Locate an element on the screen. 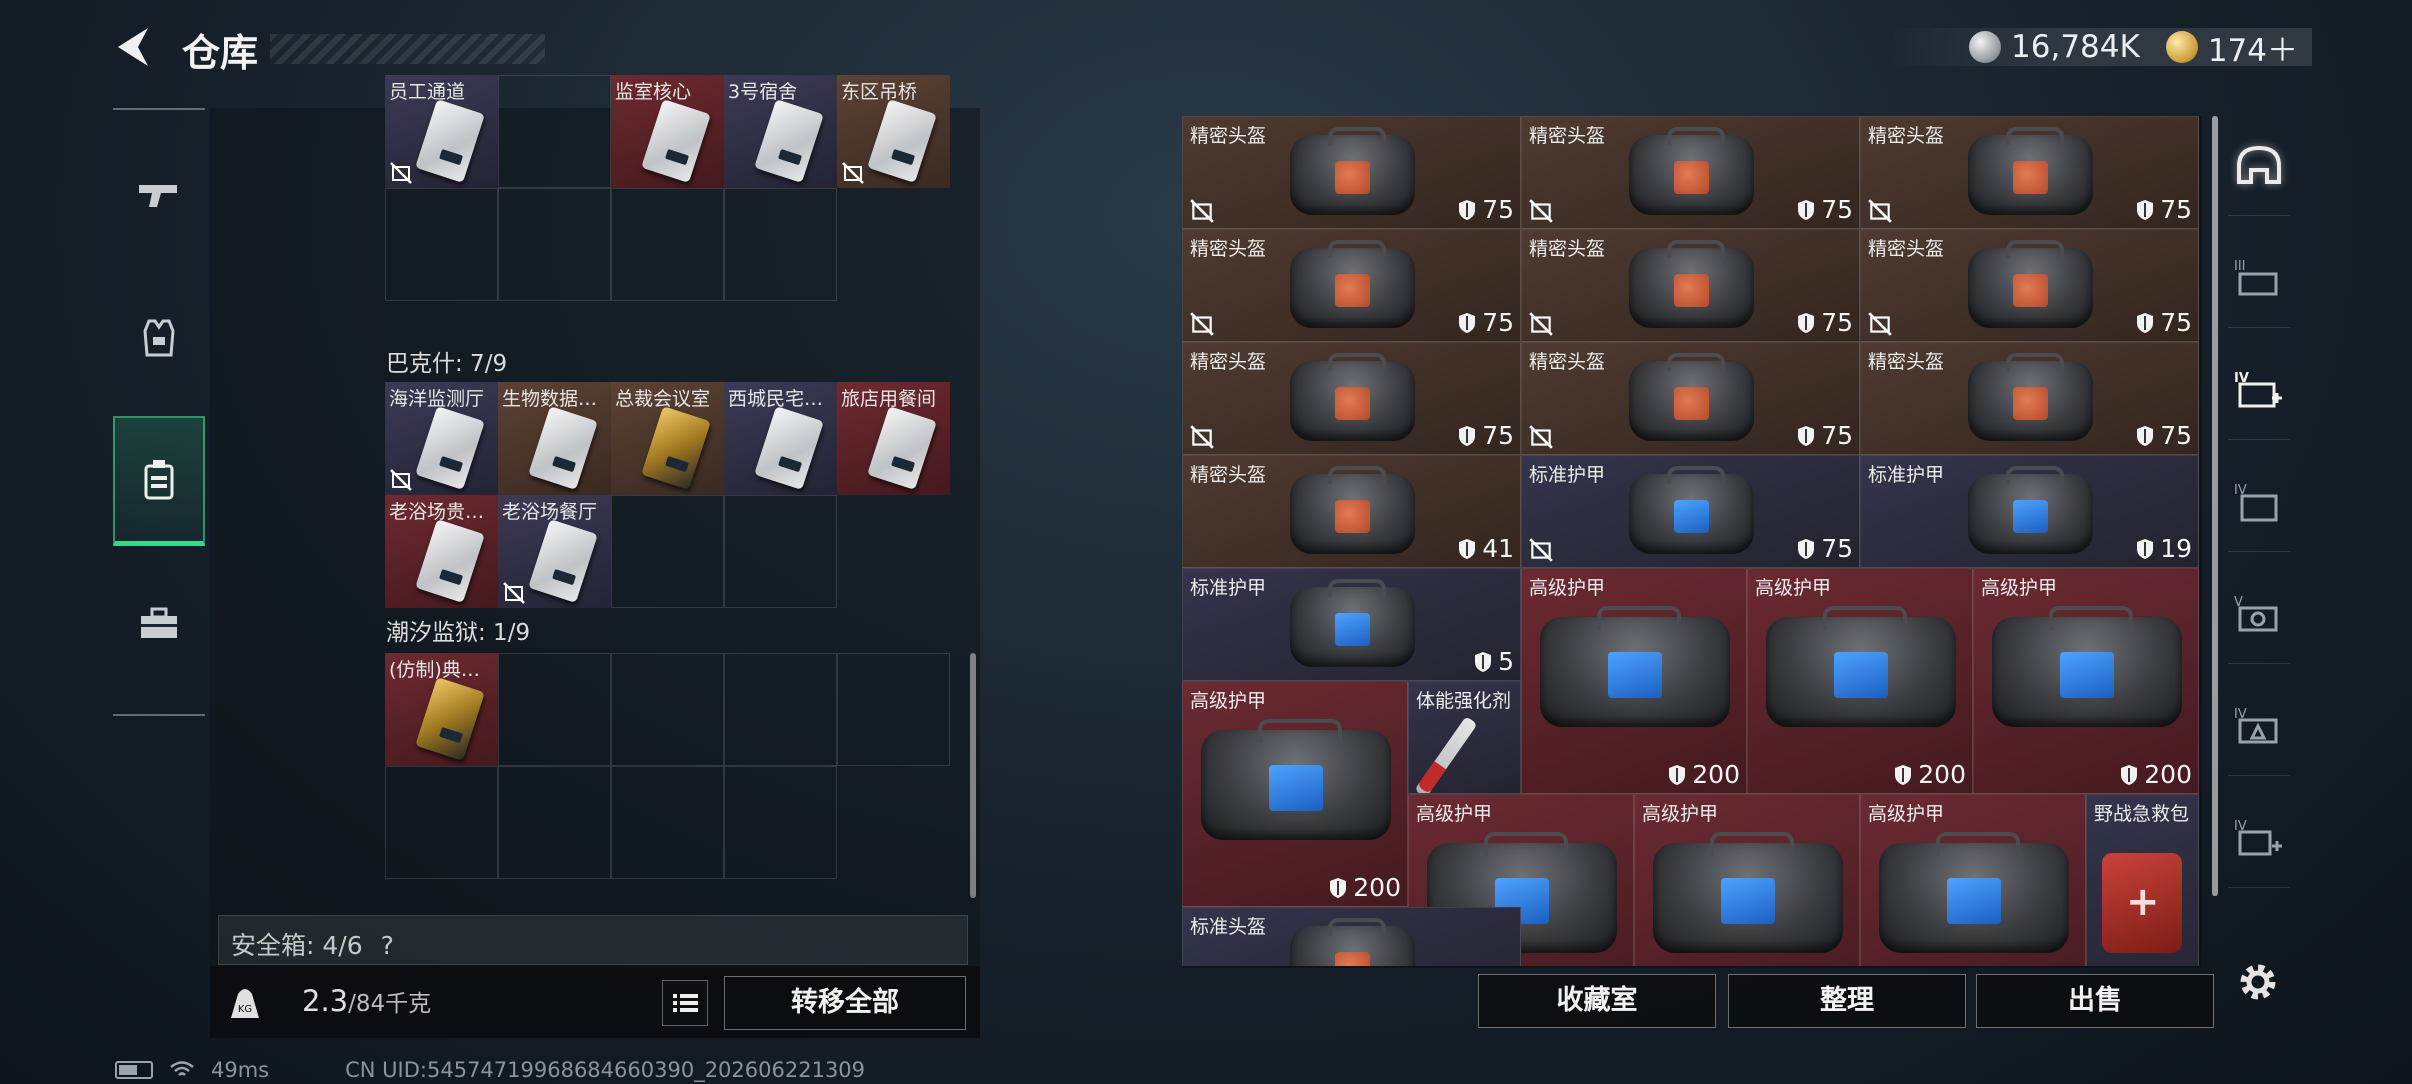  durability-value: 75 is located at coordinates (1837, 548).